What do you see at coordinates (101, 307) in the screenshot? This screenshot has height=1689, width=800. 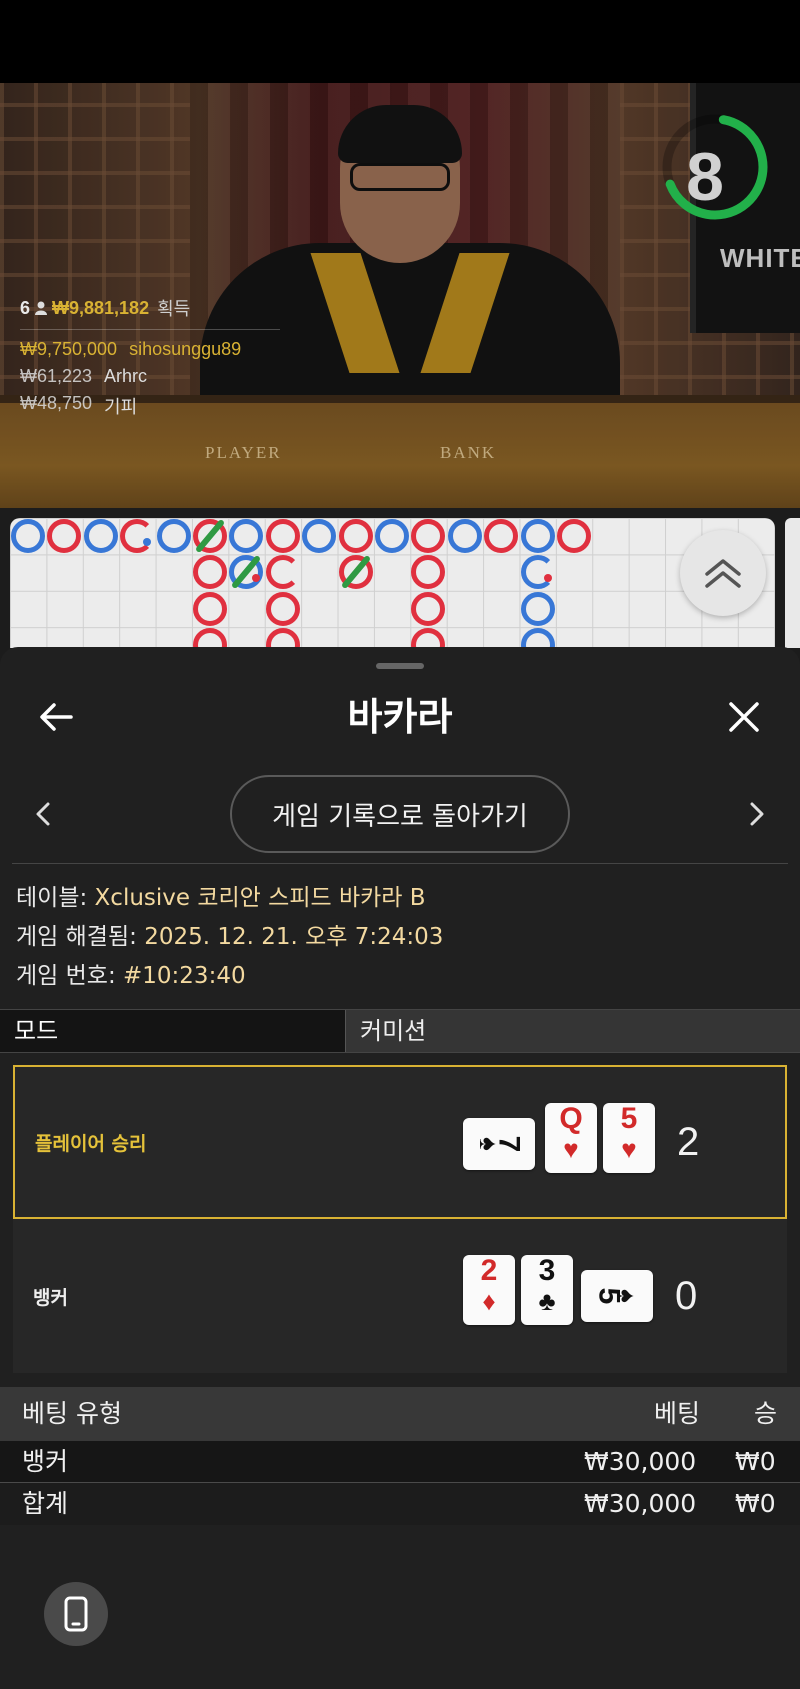 I see `winners-total: ₩9,881,182` at bounding box center [101, 307].